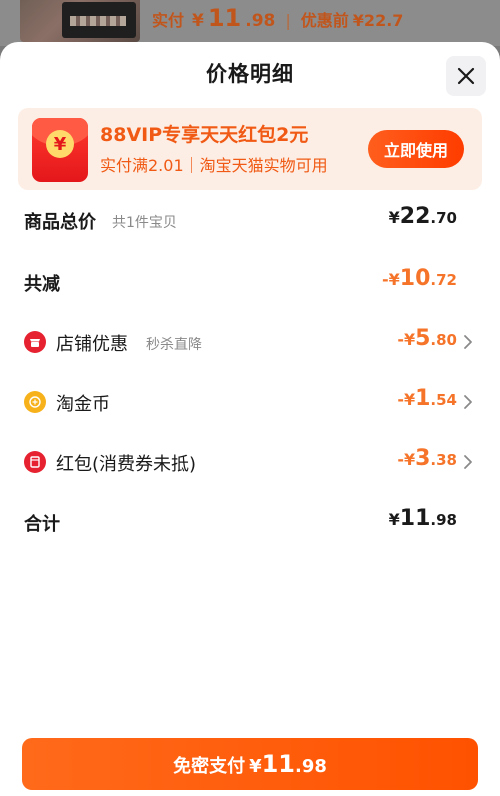 This screenshot has width=500, height=796. I want to click on vip-red-envelope-banner: ¥ 88VIP专享天天红包2元 实付满2.01｜淘宝天猫实物可用 立即使用, so click(250, 149).